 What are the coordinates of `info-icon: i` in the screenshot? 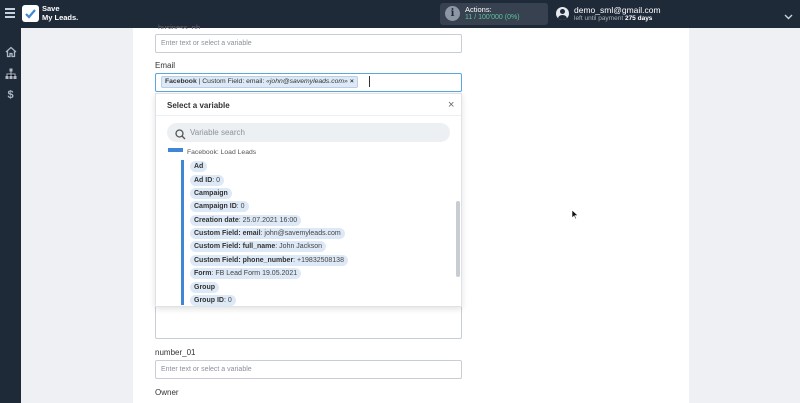 It's located at (452, 13).